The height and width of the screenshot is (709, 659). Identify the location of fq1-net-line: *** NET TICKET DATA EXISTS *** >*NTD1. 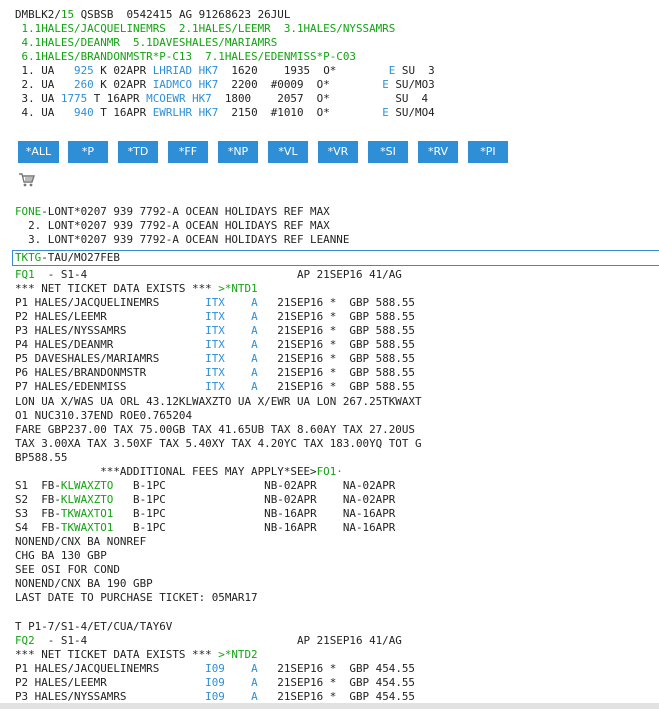
(136, 288).